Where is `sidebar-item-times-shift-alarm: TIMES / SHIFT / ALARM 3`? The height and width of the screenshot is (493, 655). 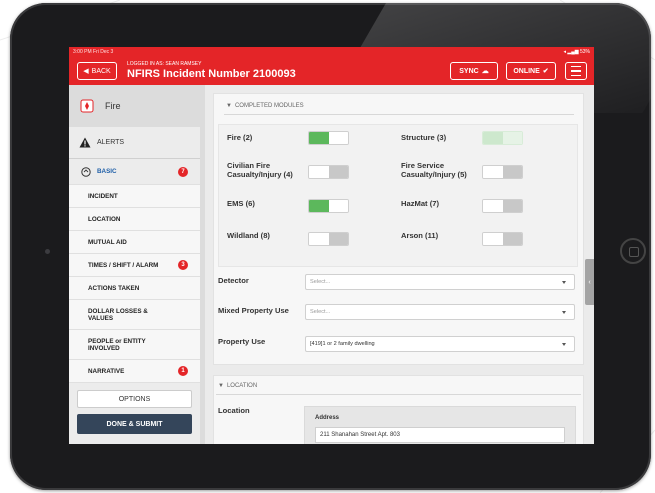
sidebar-item-times-shift-alarm: TIMES / SHIFT / ALARM 3 is located at coordinates (134, 265).